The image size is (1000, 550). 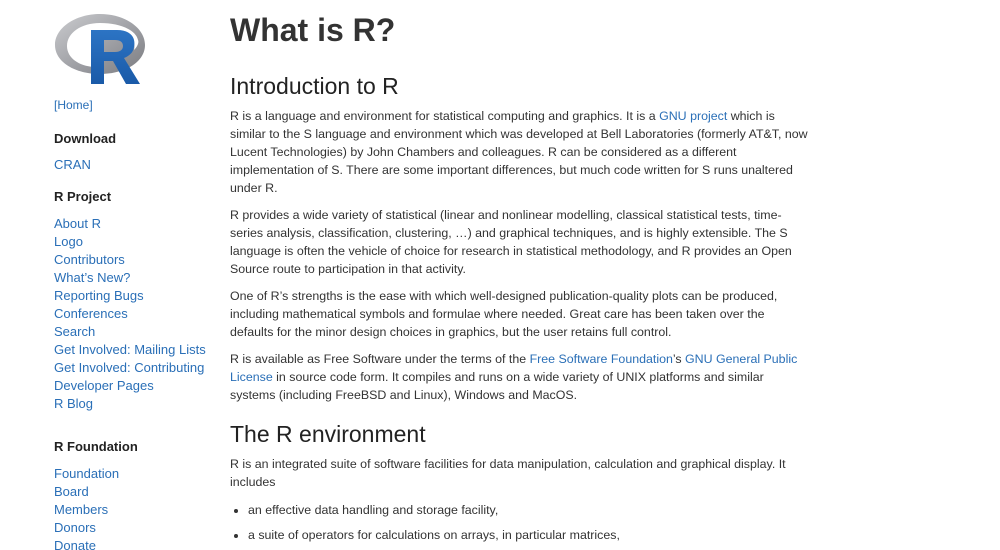 I want to click on sidebar-link-contributors: Contributors, so click(x=139, y=260).